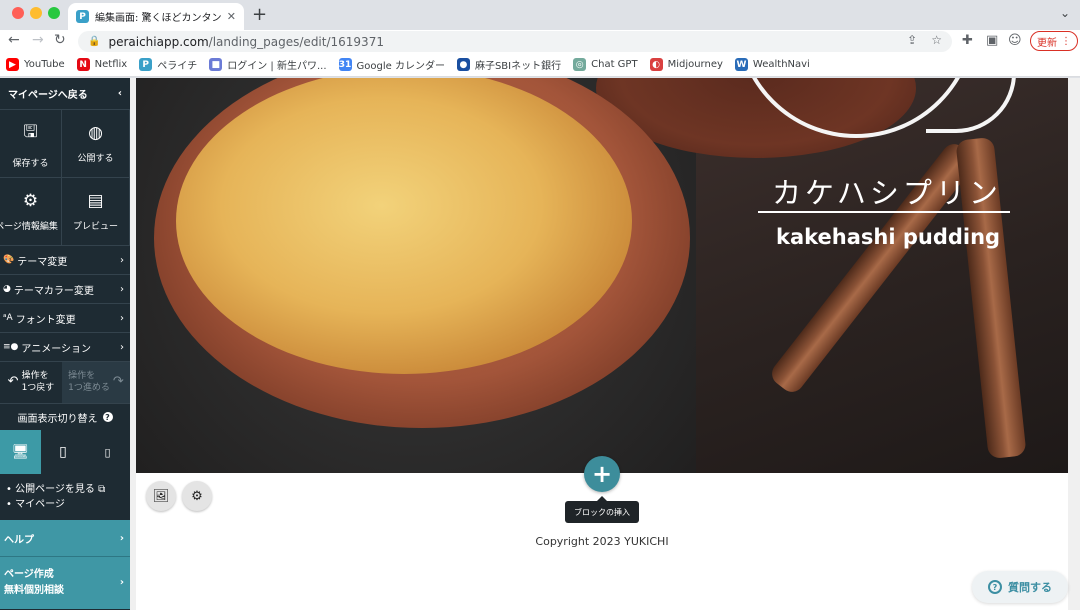  What do you see at coordinates (60, 40) in the screenshot?
I see `reload-icon: ↻` at bounding box center [60, 40].